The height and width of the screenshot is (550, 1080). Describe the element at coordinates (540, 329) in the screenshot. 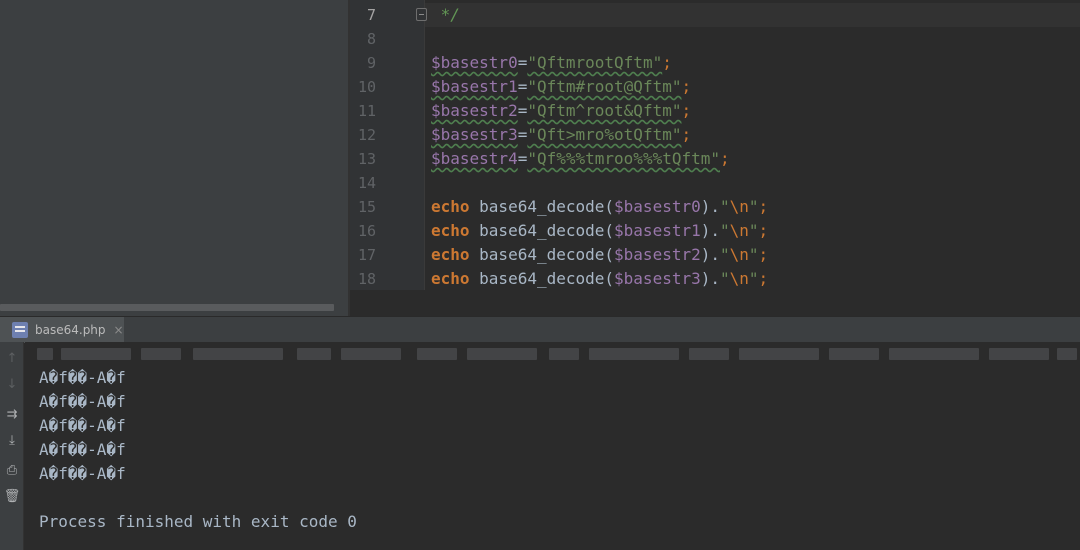

I see `run-tab-bar: base64.php ×` at that location.